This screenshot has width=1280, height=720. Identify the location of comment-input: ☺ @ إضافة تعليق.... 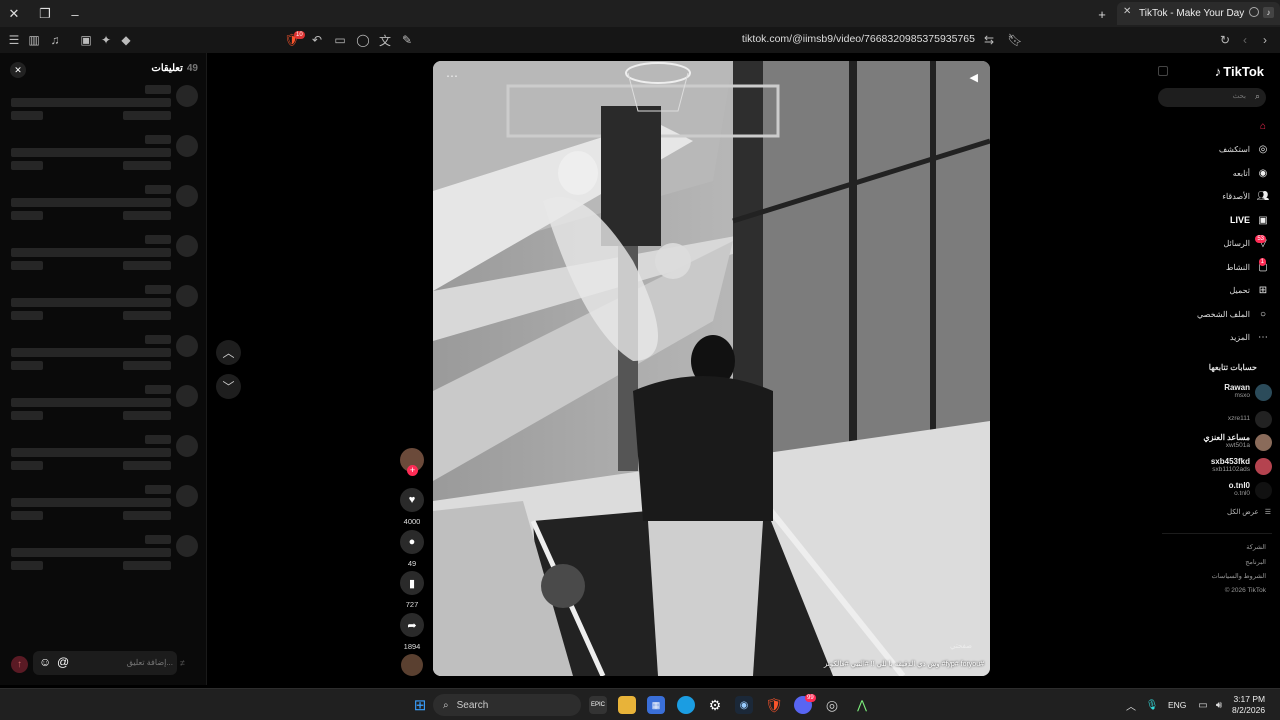
(105, 663).